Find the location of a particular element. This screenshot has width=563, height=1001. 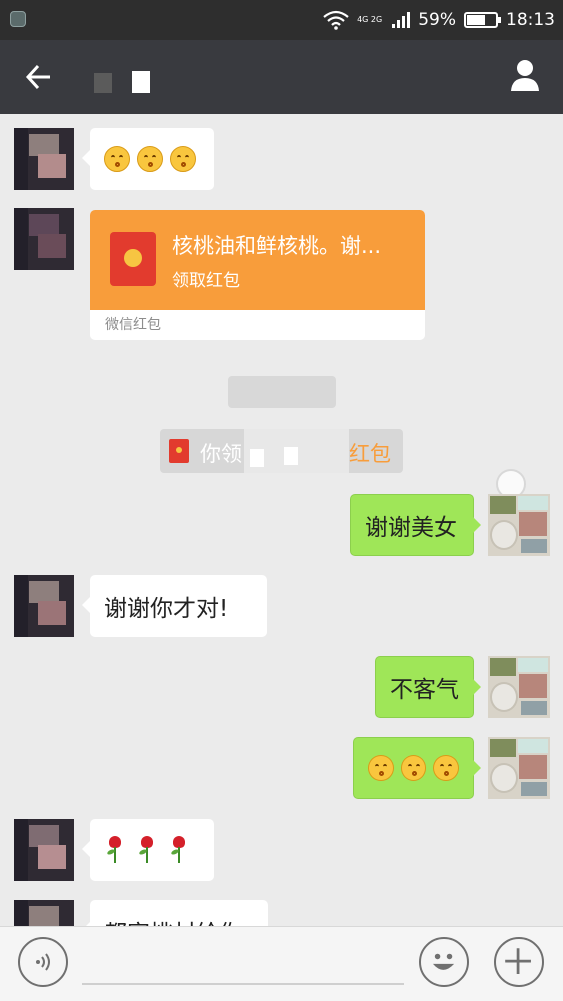

red-packet-message: 核桃油和鲜核桃。谢... 领取红包 微信红包 is located at coordinates (257, 275).